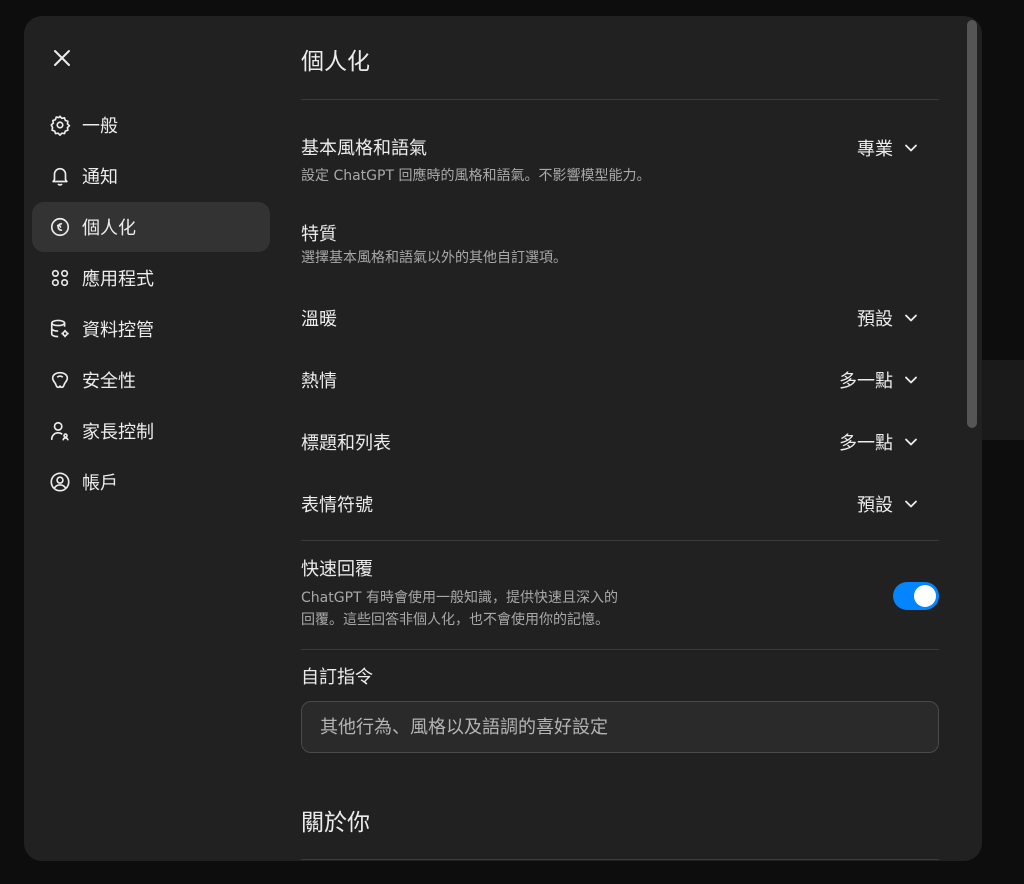  Describe the element at coordinates (620, 99) in the screenshot. I see `title-divider` at that location.